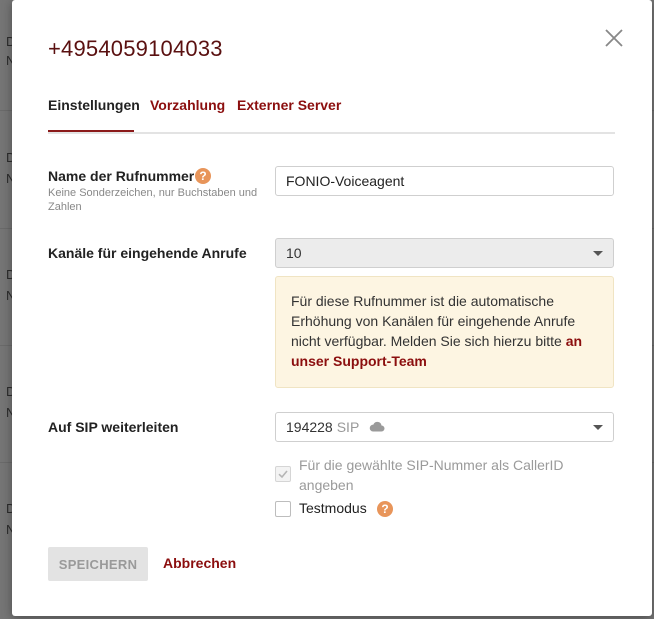 This screenshot has height=619, width=654. I want to click on channels-value: 10, so click(294, 253).